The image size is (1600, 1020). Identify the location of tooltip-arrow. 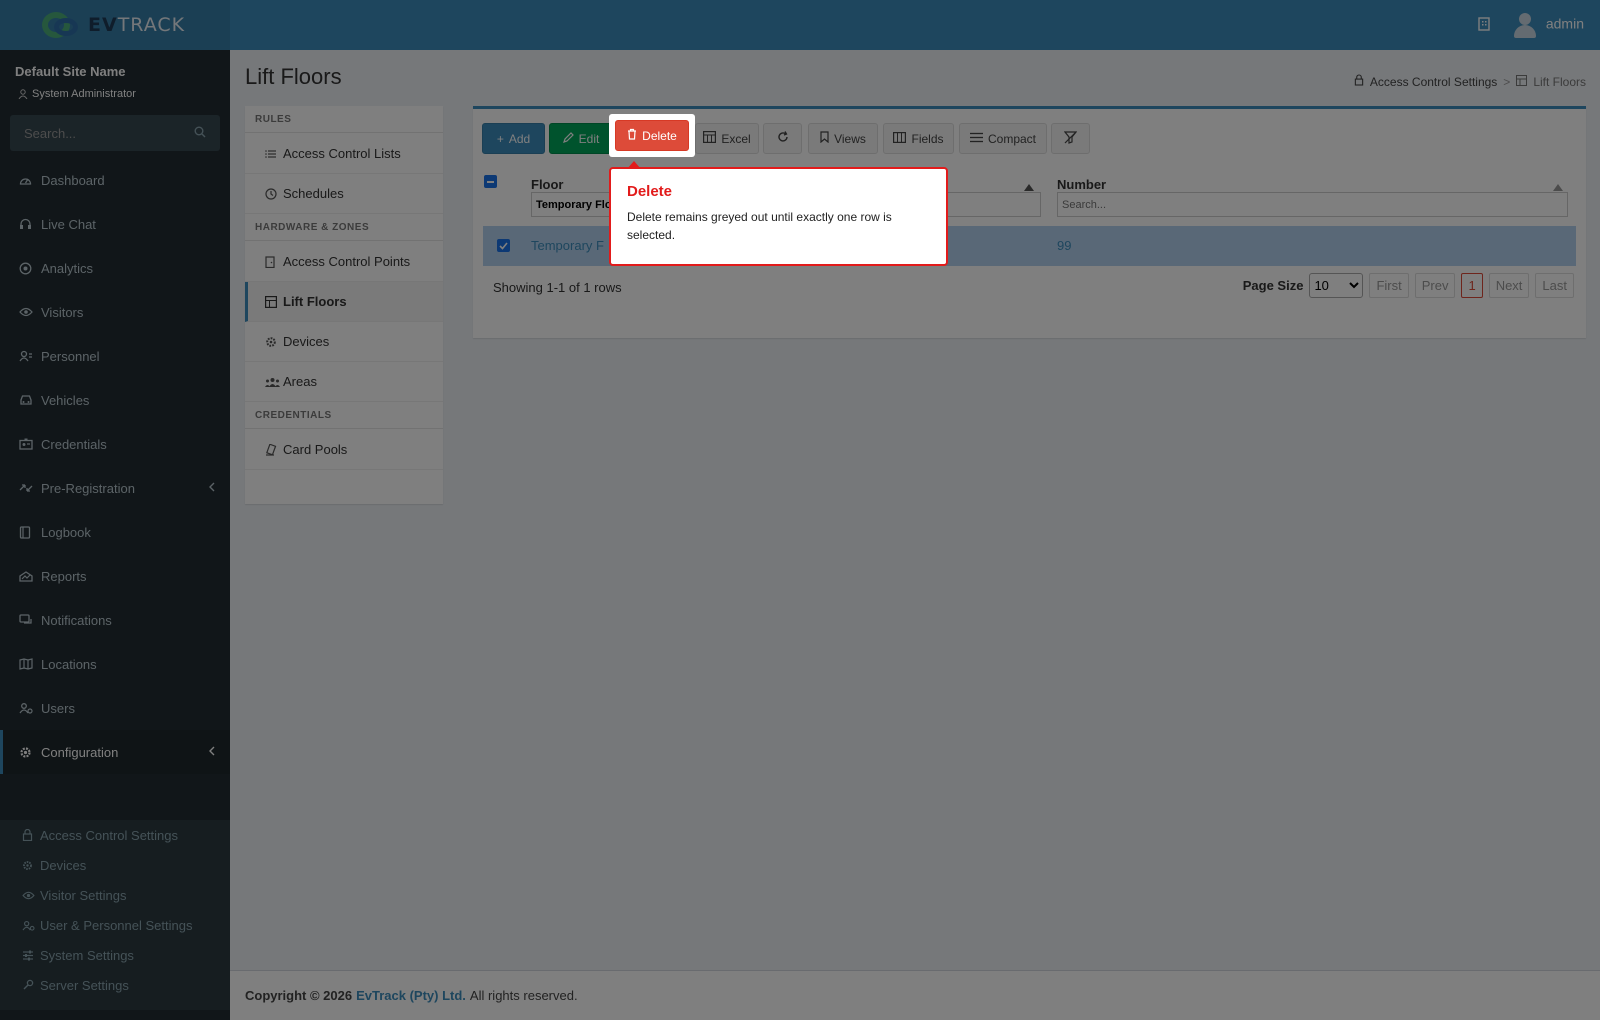
(634, 165).